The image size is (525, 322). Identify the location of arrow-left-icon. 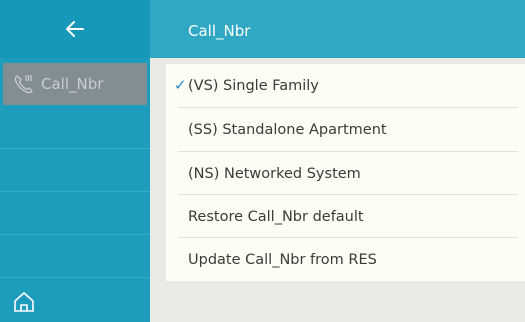
(75, 29).